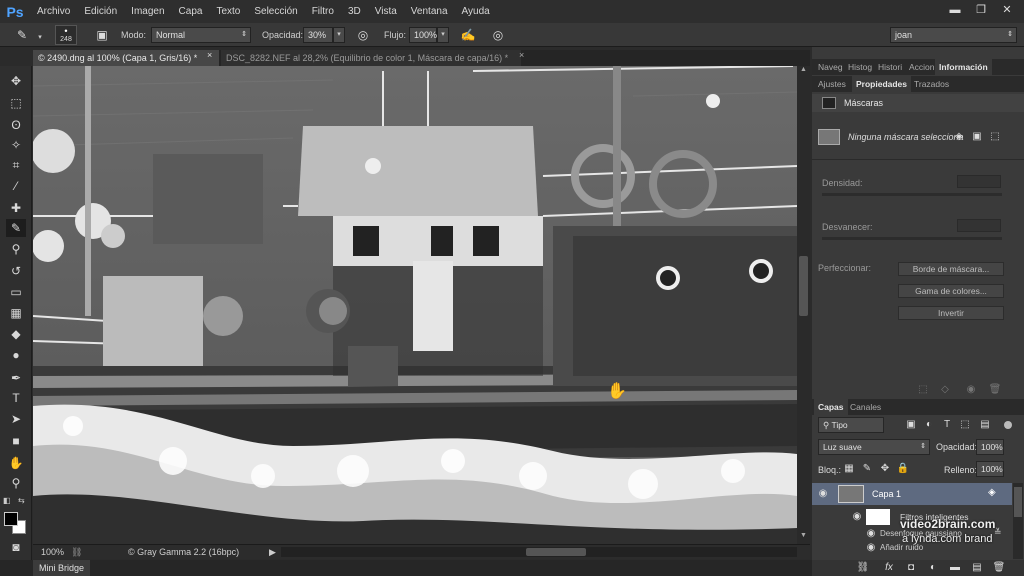 The image size is (1024, 576). I want to click on tab-informacion: Información, so click(963, 67).